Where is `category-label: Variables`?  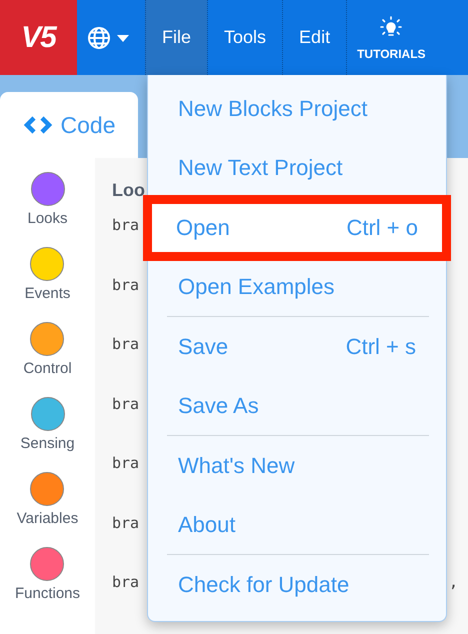
category-label: Variables is located at coordinates (47, 518).